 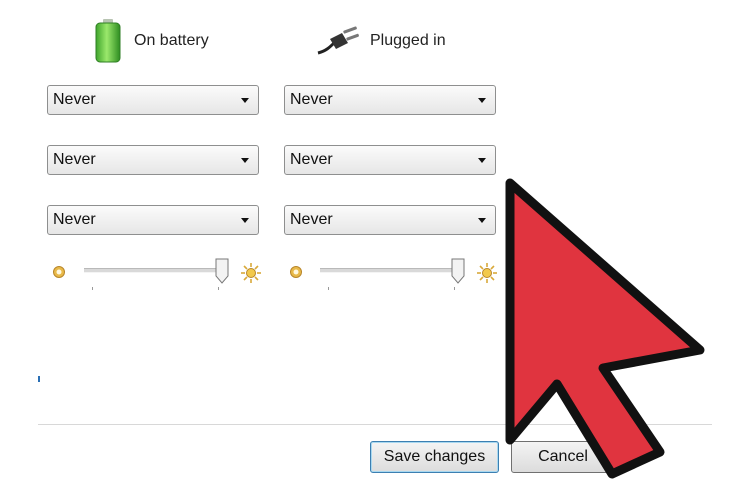 I want to click on plugged-setting-1-dropdown: Never, so click(x=390, y=100).